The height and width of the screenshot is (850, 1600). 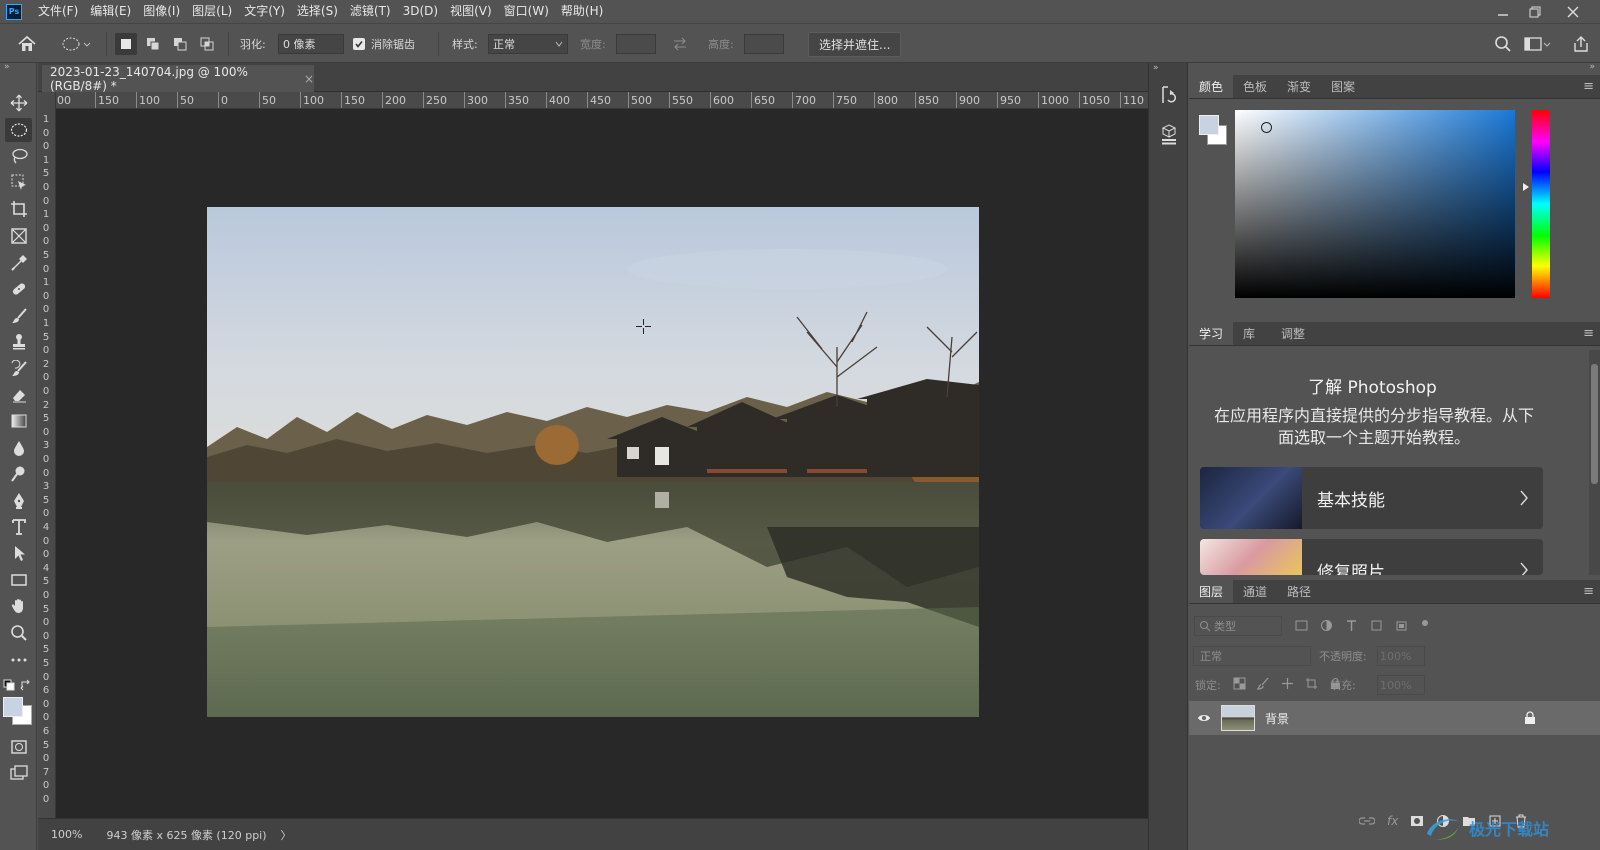 I want to click on status-menu-arrow: 〉, so click(x=286, y=835).